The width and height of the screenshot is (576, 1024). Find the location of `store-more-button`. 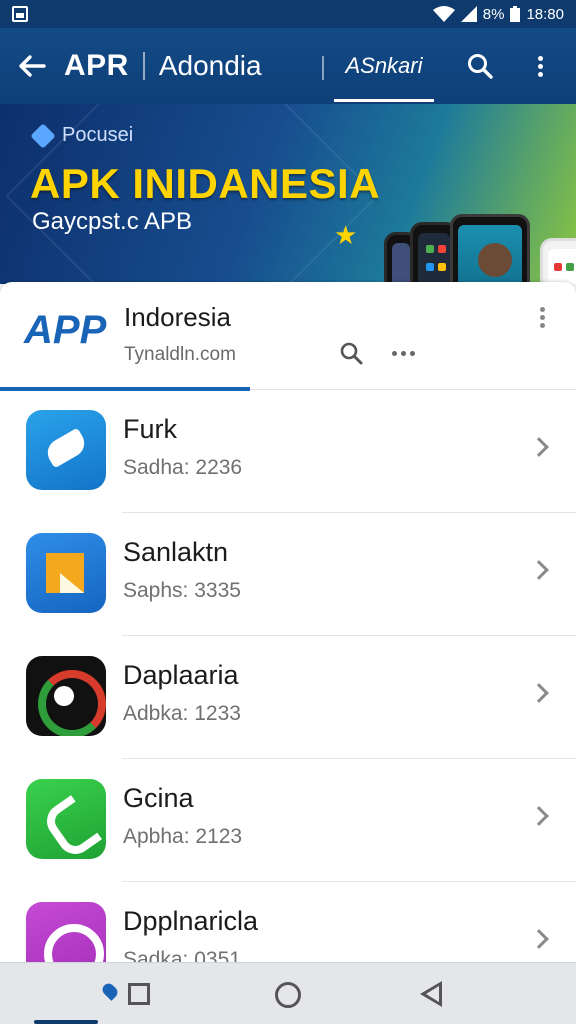

store-more-button is located at coordinates (403, 353).